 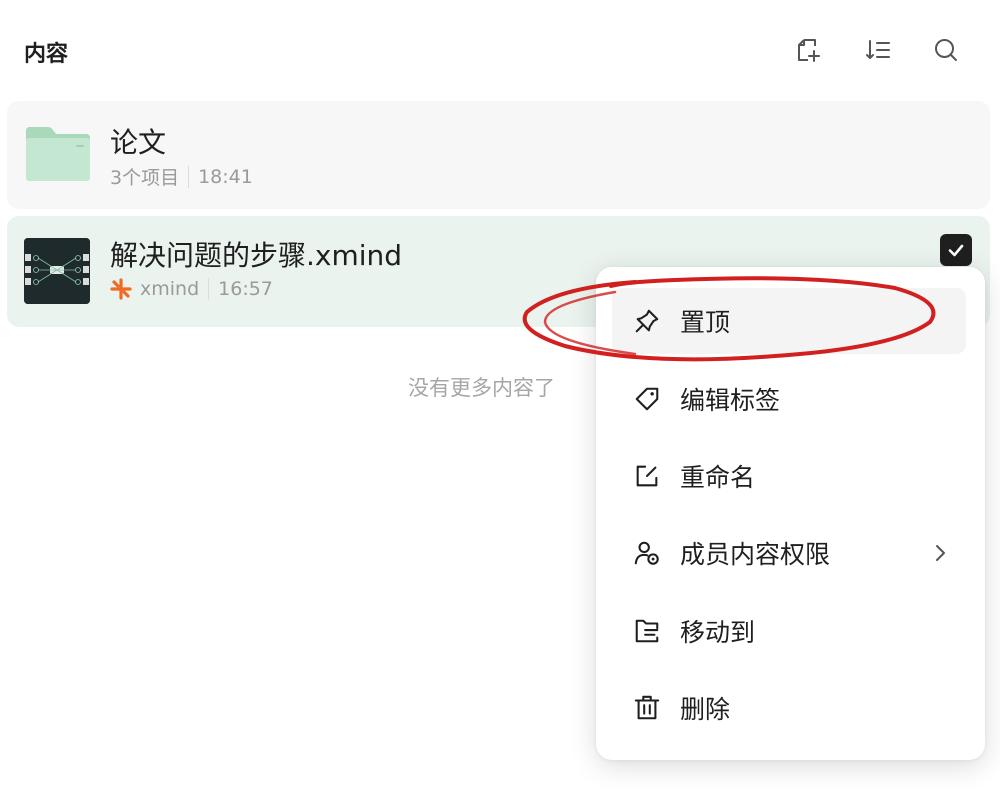 I want to click on list-item-folder: 论文 3个项目 18:41, so click(x=498, y=155).